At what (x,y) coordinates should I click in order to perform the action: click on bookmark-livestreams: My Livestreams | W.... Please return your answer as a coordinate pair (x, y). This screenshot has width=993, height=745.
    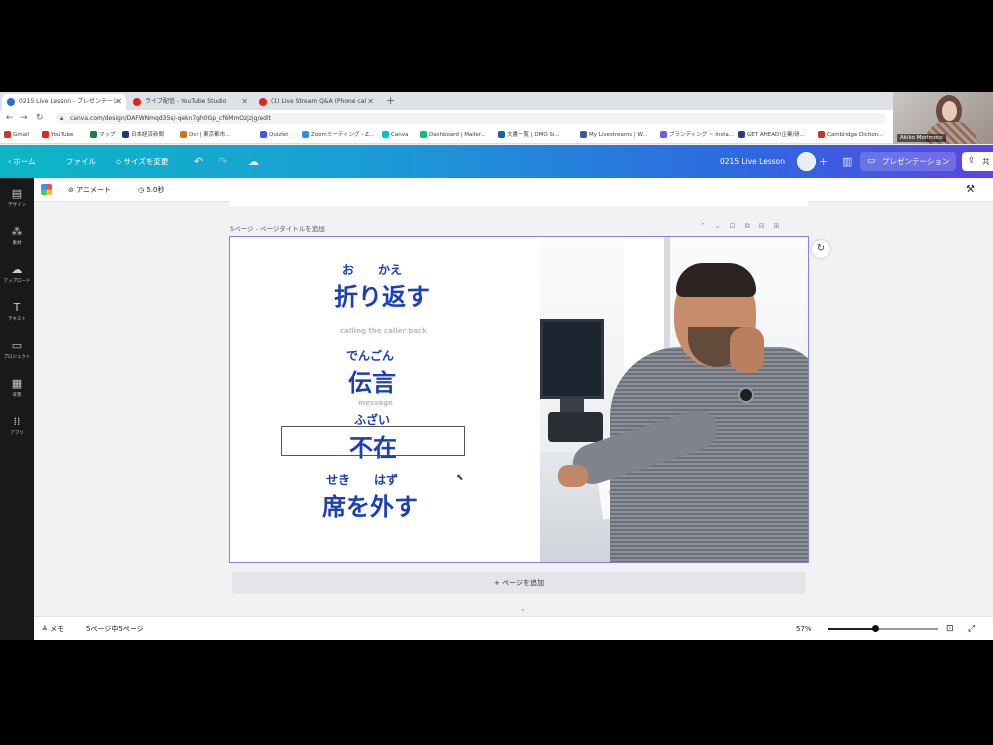
    Looking at the image, I should click on (614, 135).